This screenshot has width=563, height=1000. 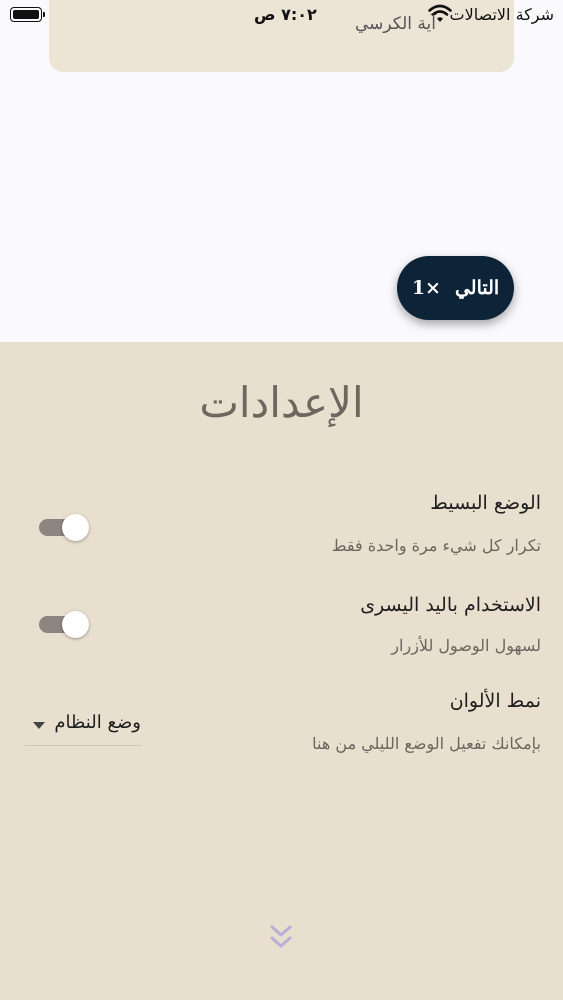 I want to click on color-mode-value: وضع النظام, so click(x=97, y=722).